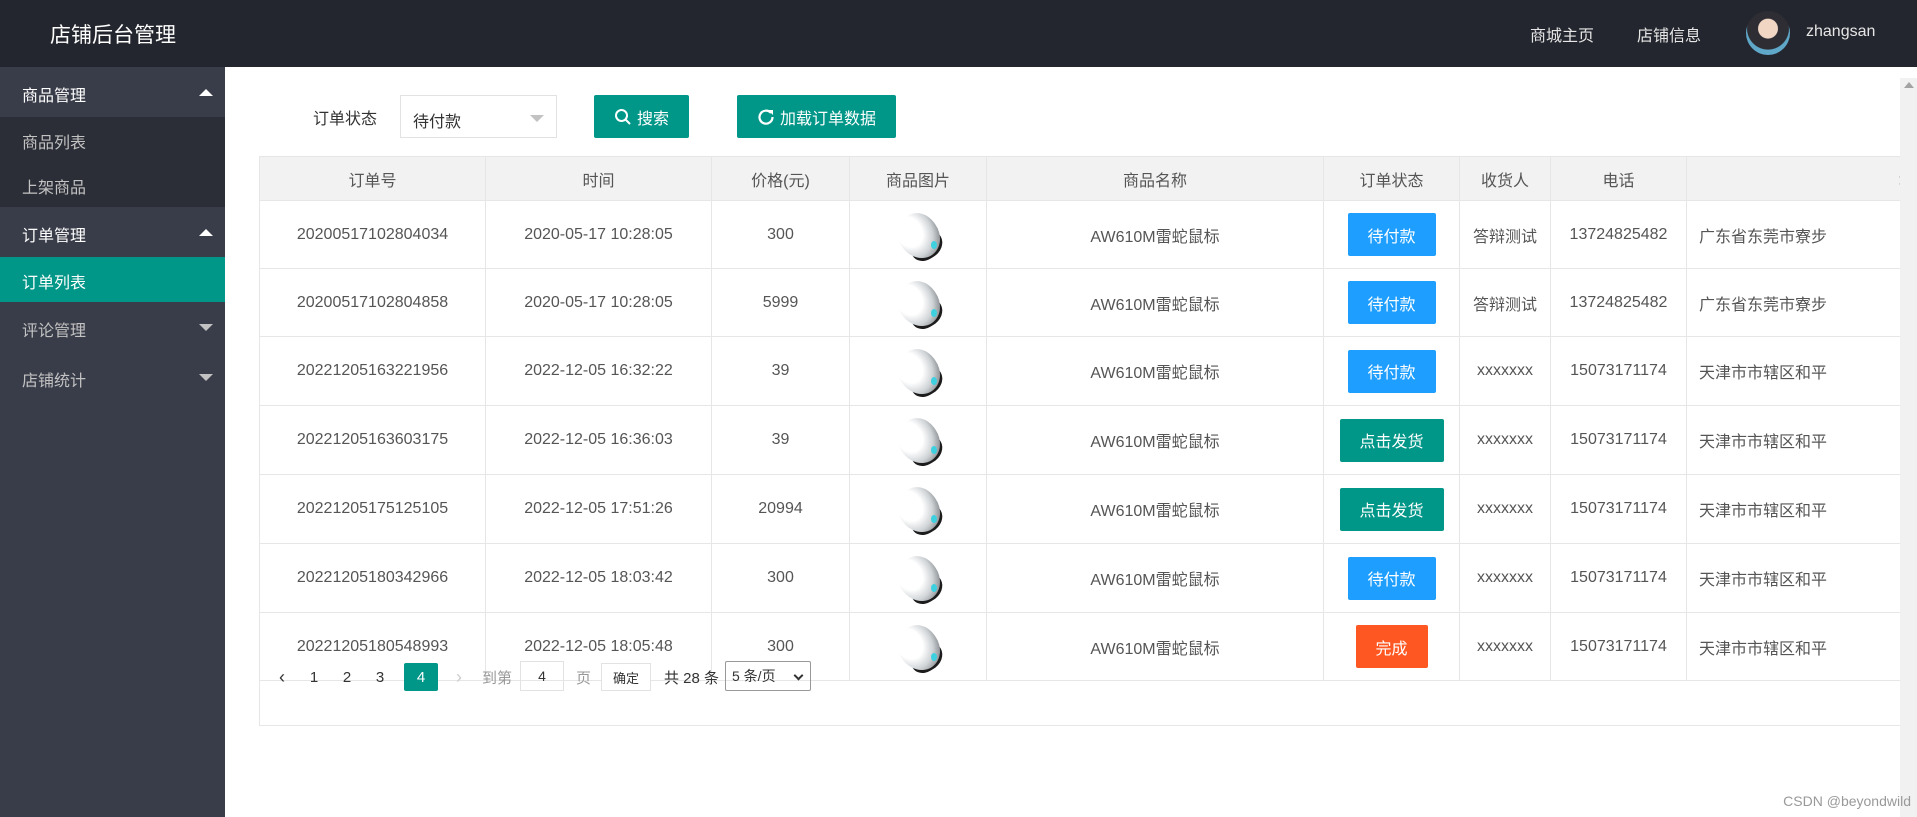  I want to click on sidebar-item-label: 上架商品, so click(54, 188).